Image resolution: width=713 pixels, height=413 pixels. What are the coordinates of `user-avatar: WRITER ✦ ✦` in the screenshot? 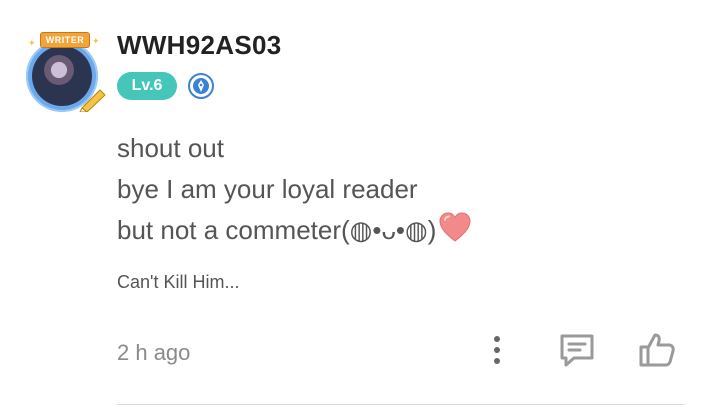 It's located at (65, 72).